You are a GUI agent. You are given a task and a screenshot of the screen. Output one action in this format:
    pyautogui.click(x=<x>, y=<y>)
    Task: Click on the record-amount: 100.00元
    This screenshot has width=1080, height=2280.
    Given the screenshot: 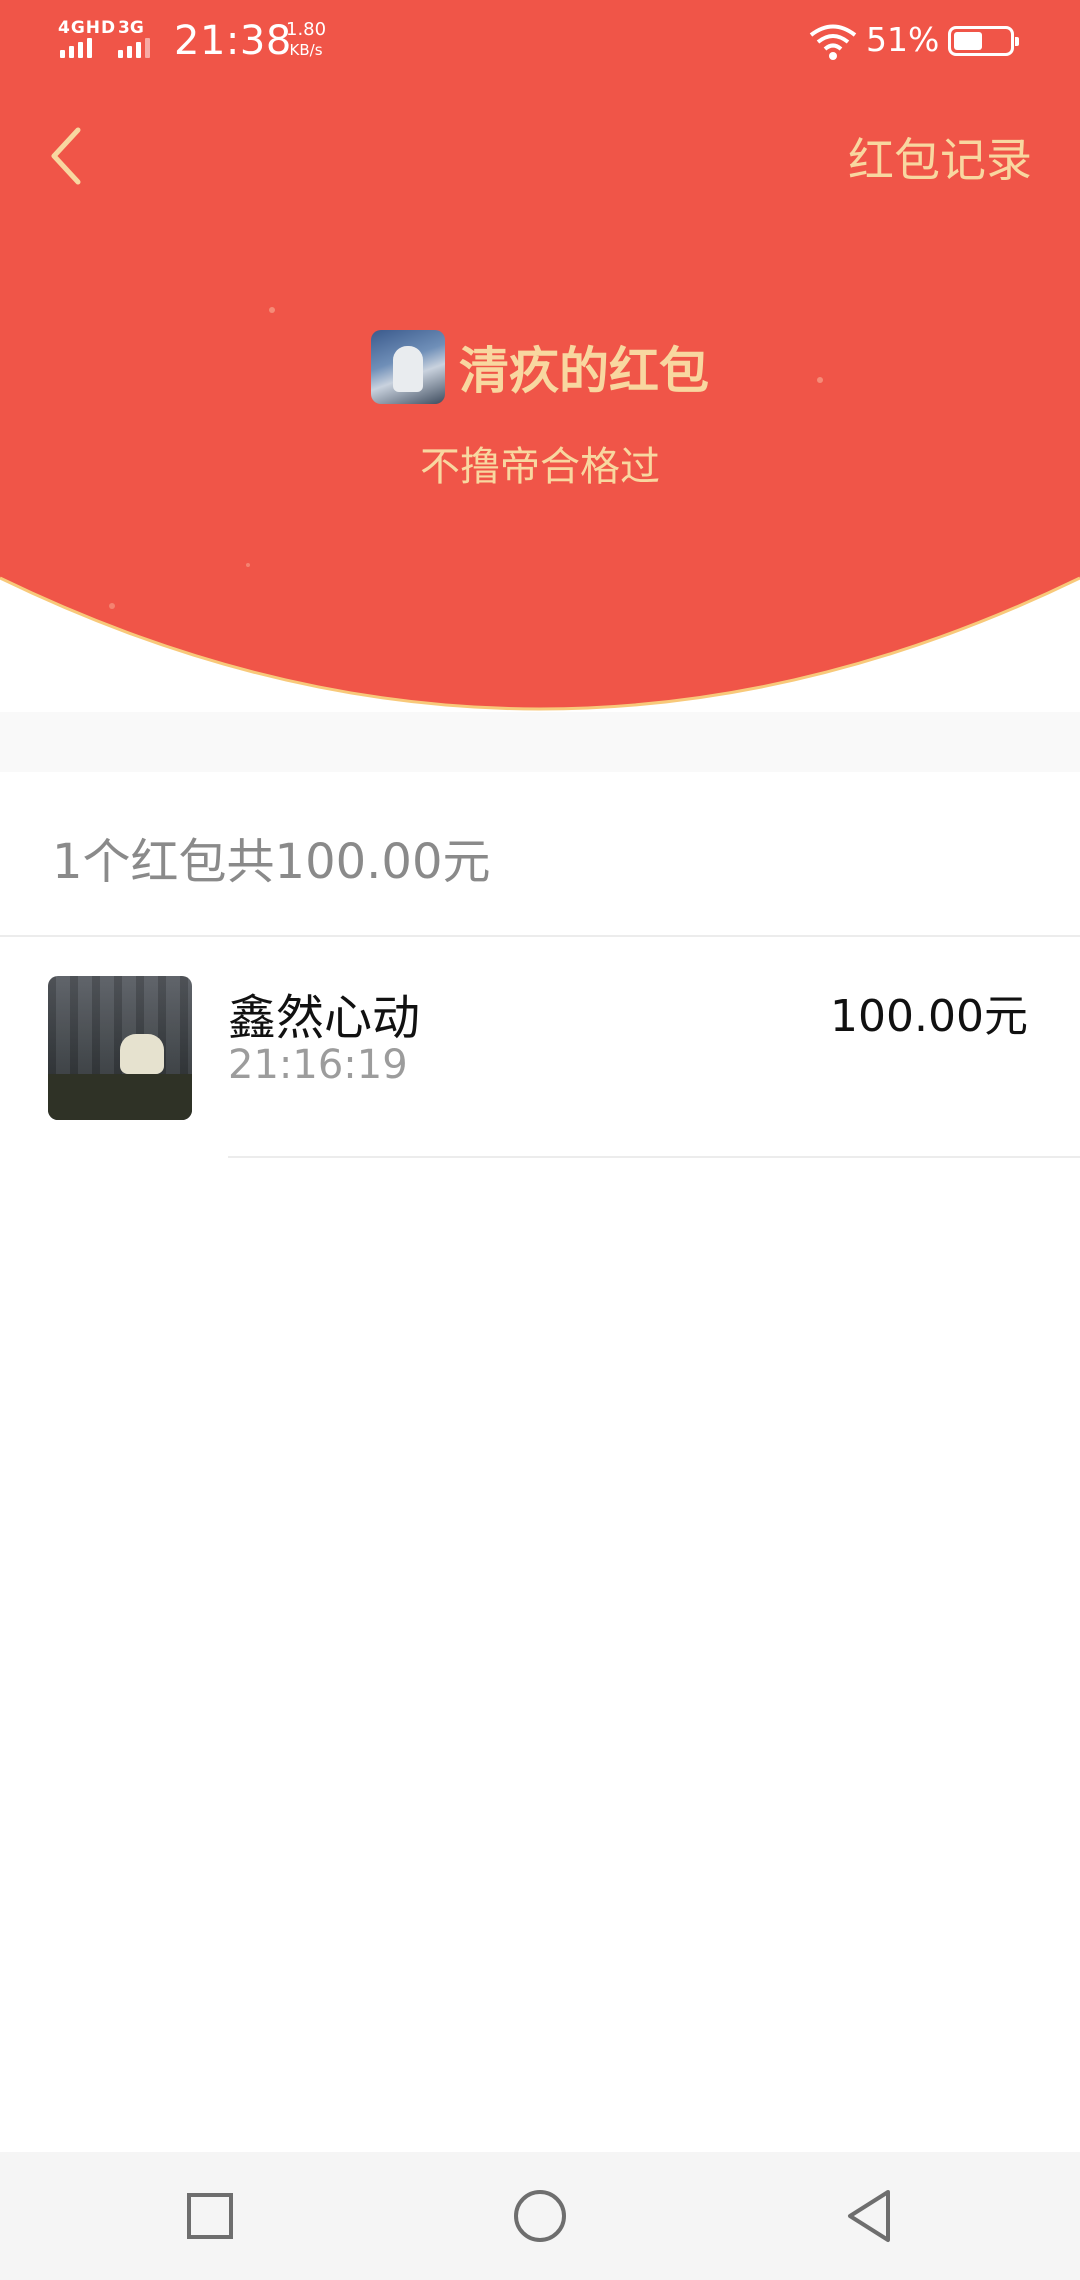 What is the action you would take?
    pyautogui.click(x=929, y=1016)
    